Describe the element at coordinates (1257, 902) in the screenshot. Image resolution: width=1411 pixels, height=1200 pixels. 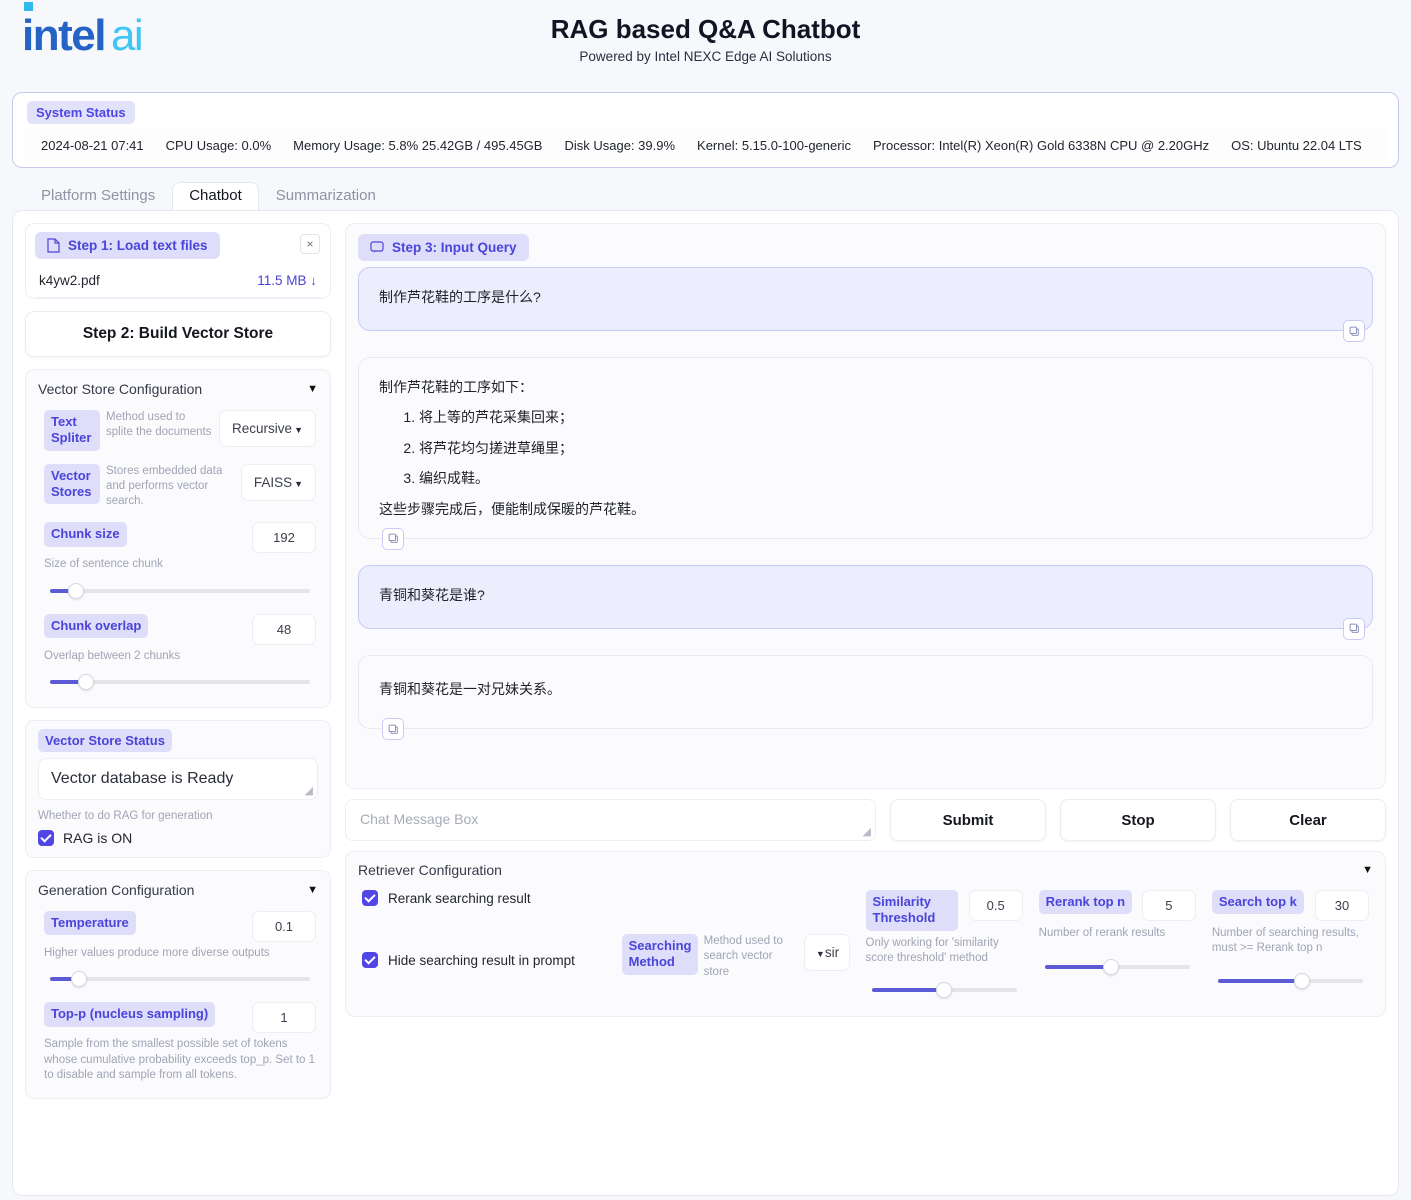
I see `search-top-k-label: Search top k` at that location.